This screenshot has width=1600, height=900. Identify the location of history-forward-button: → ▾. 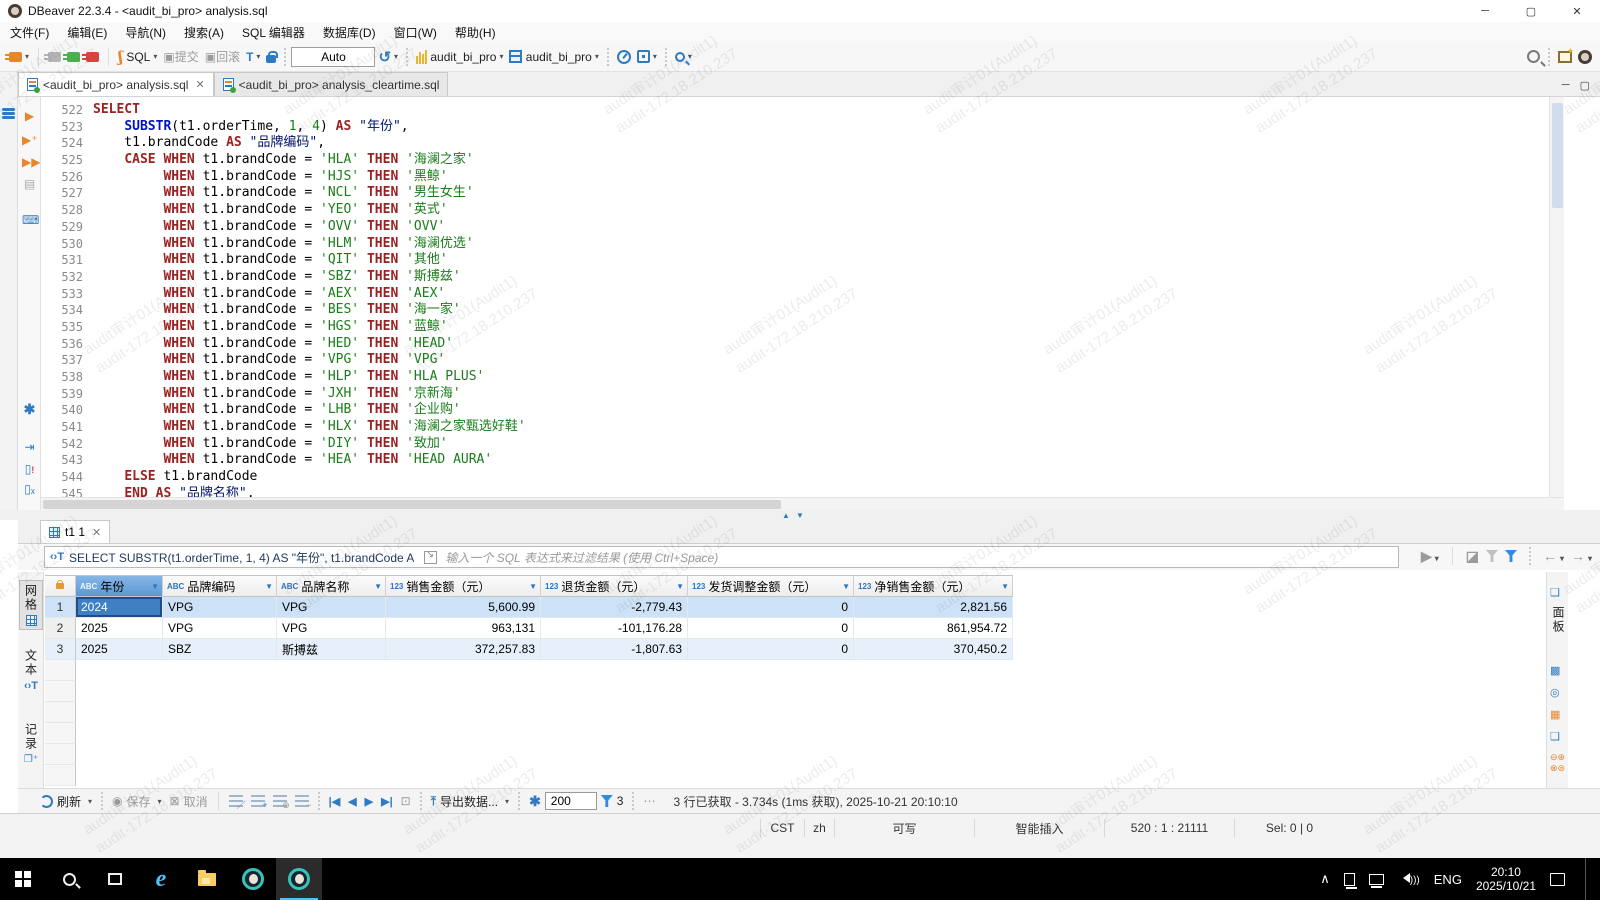
(1581, 556).